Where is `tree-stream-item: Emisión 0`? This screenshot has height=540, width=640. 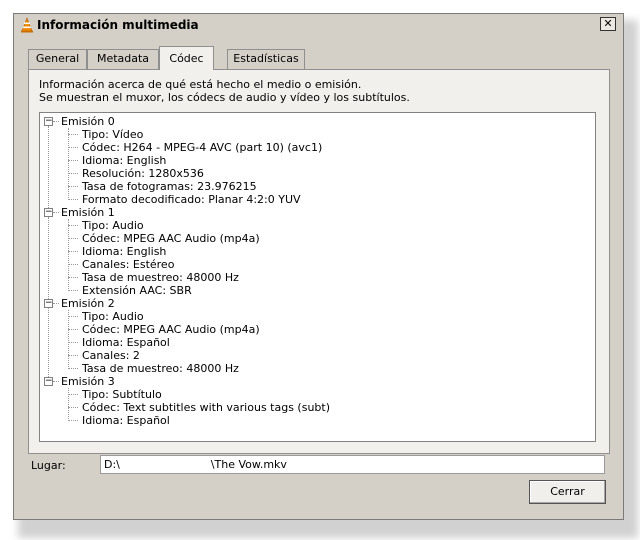
tree-stream-item: Emisión 0 is located at coordinates (88, 121).